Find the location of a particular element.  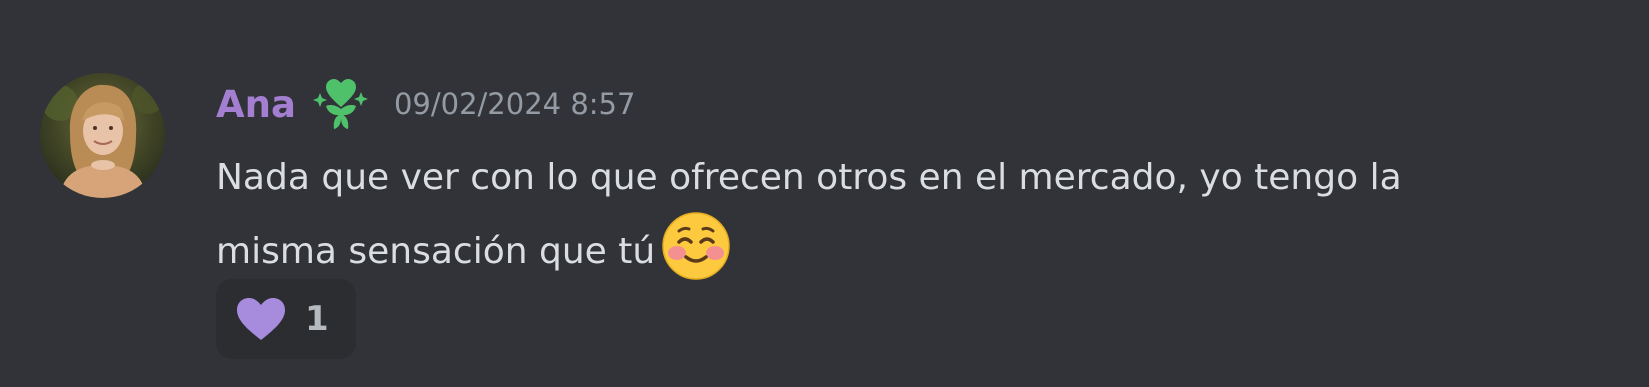

smiling-face-with-smiling-eyes-emoji is located at coordinates (696, 246).